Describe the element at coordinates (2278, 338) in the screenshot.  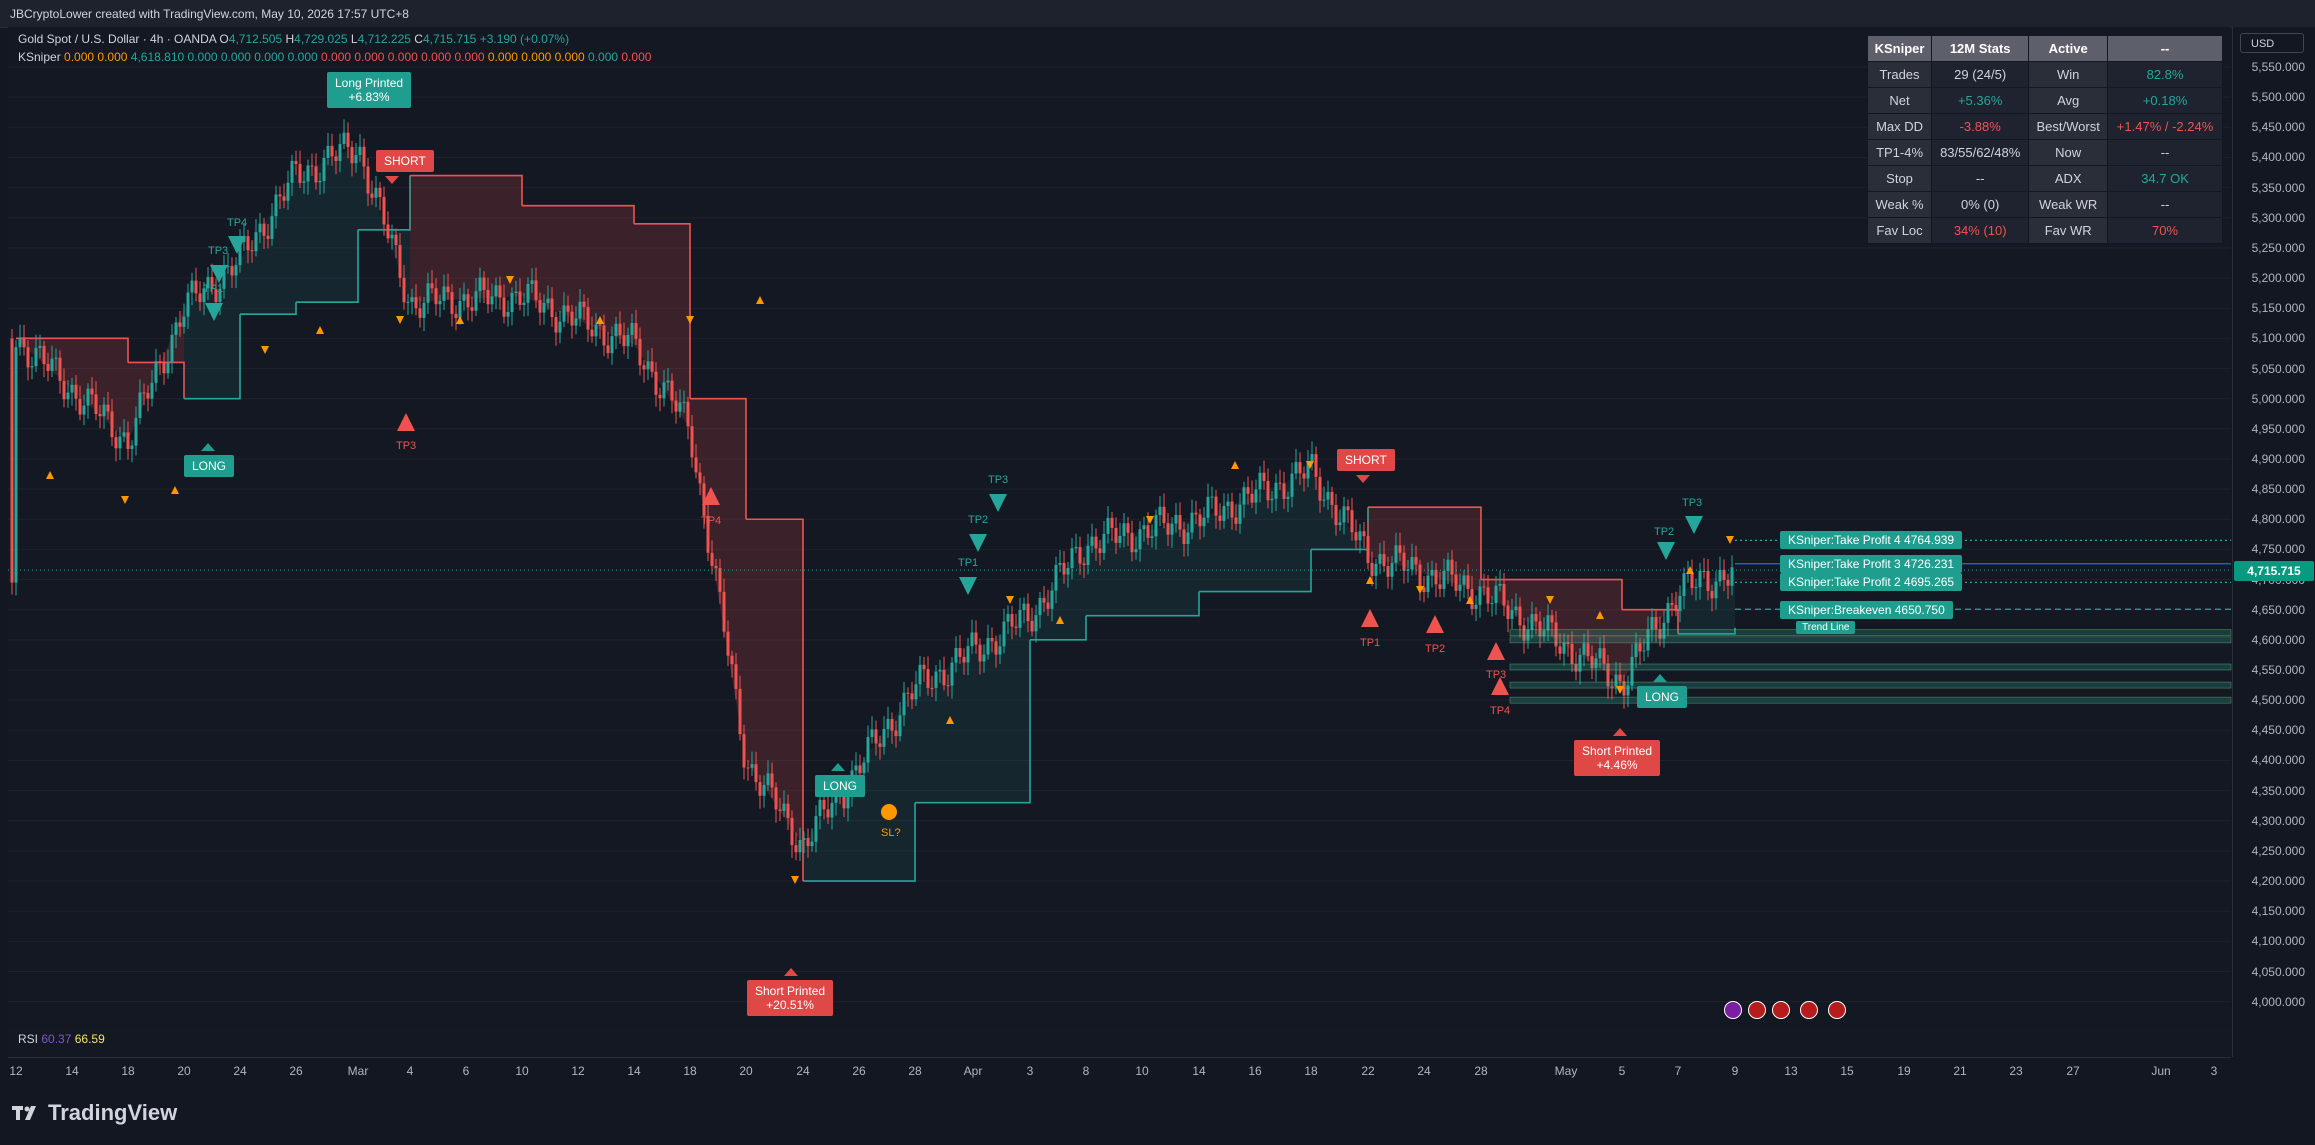
I see `price-tick: 5,100.000` at that location.